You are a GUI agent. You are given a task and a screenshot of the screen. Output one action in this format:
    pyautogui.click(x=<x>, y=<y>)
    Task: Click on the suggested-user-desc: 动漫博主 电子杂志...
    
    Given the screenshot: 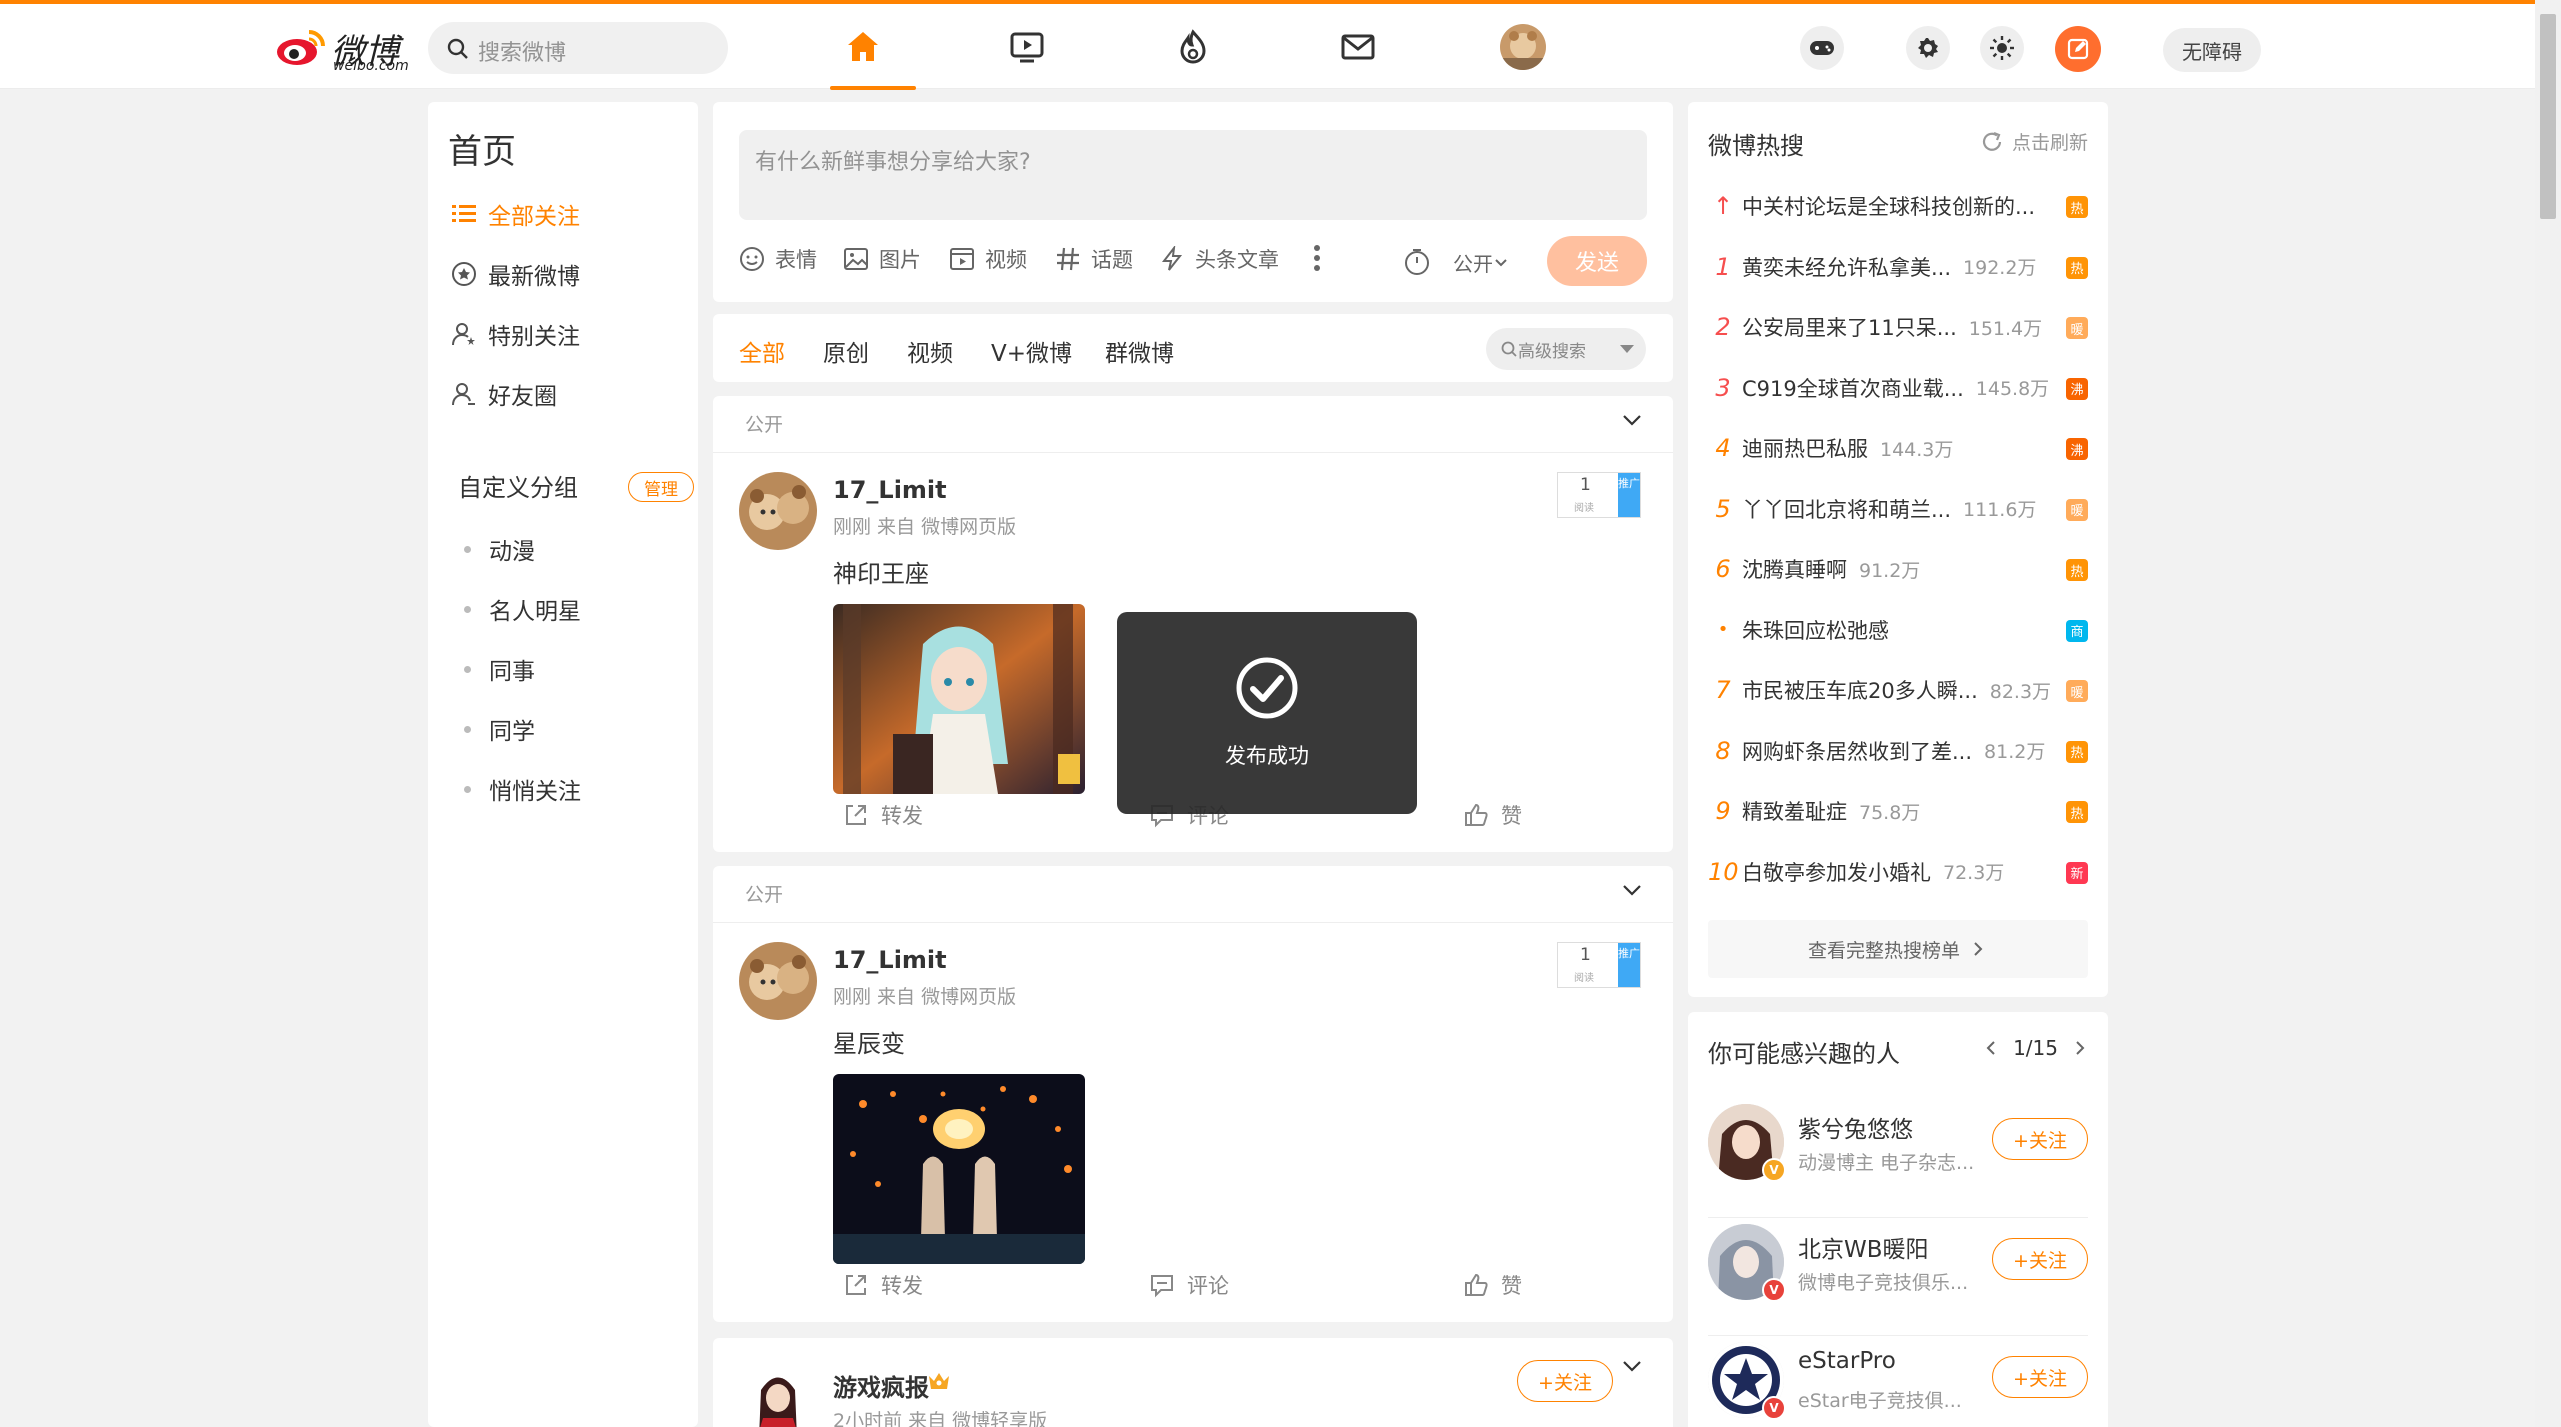 What is the action you would take?
    pyautogui.click(x=1886, y=1163)
    